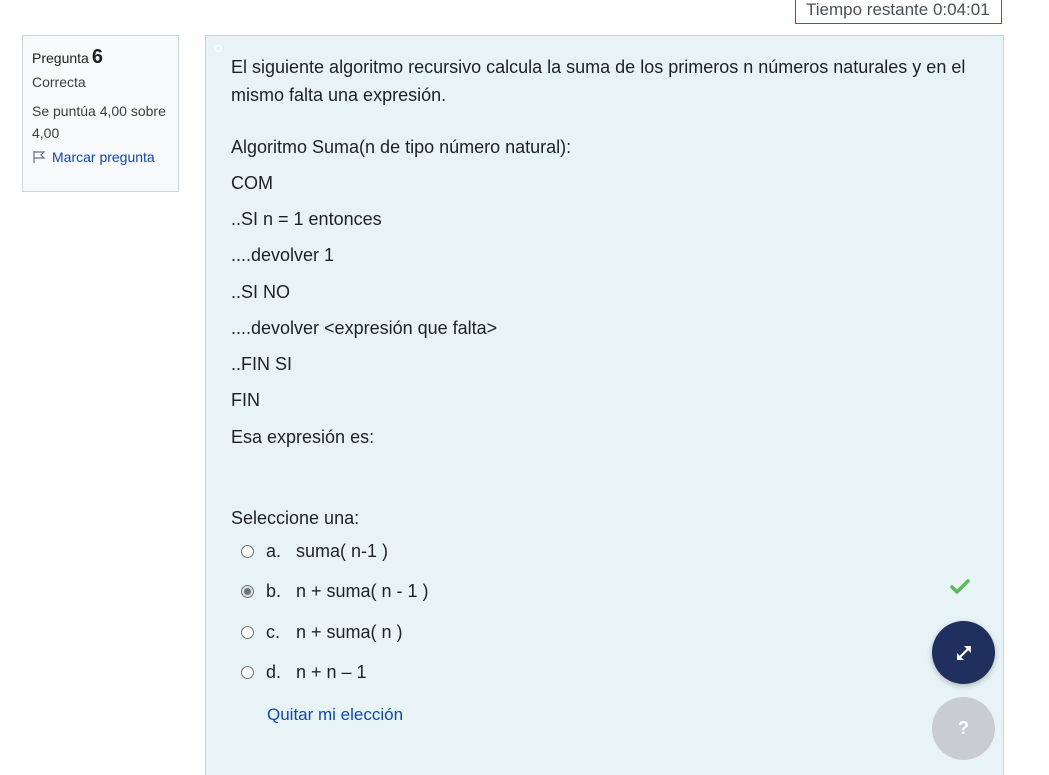 This screenshot has width=1049, height=775. What do you see at coordinates (960, 586) in the screenshot?
I see `correct-check-icon` at bounding box center [960, 586].